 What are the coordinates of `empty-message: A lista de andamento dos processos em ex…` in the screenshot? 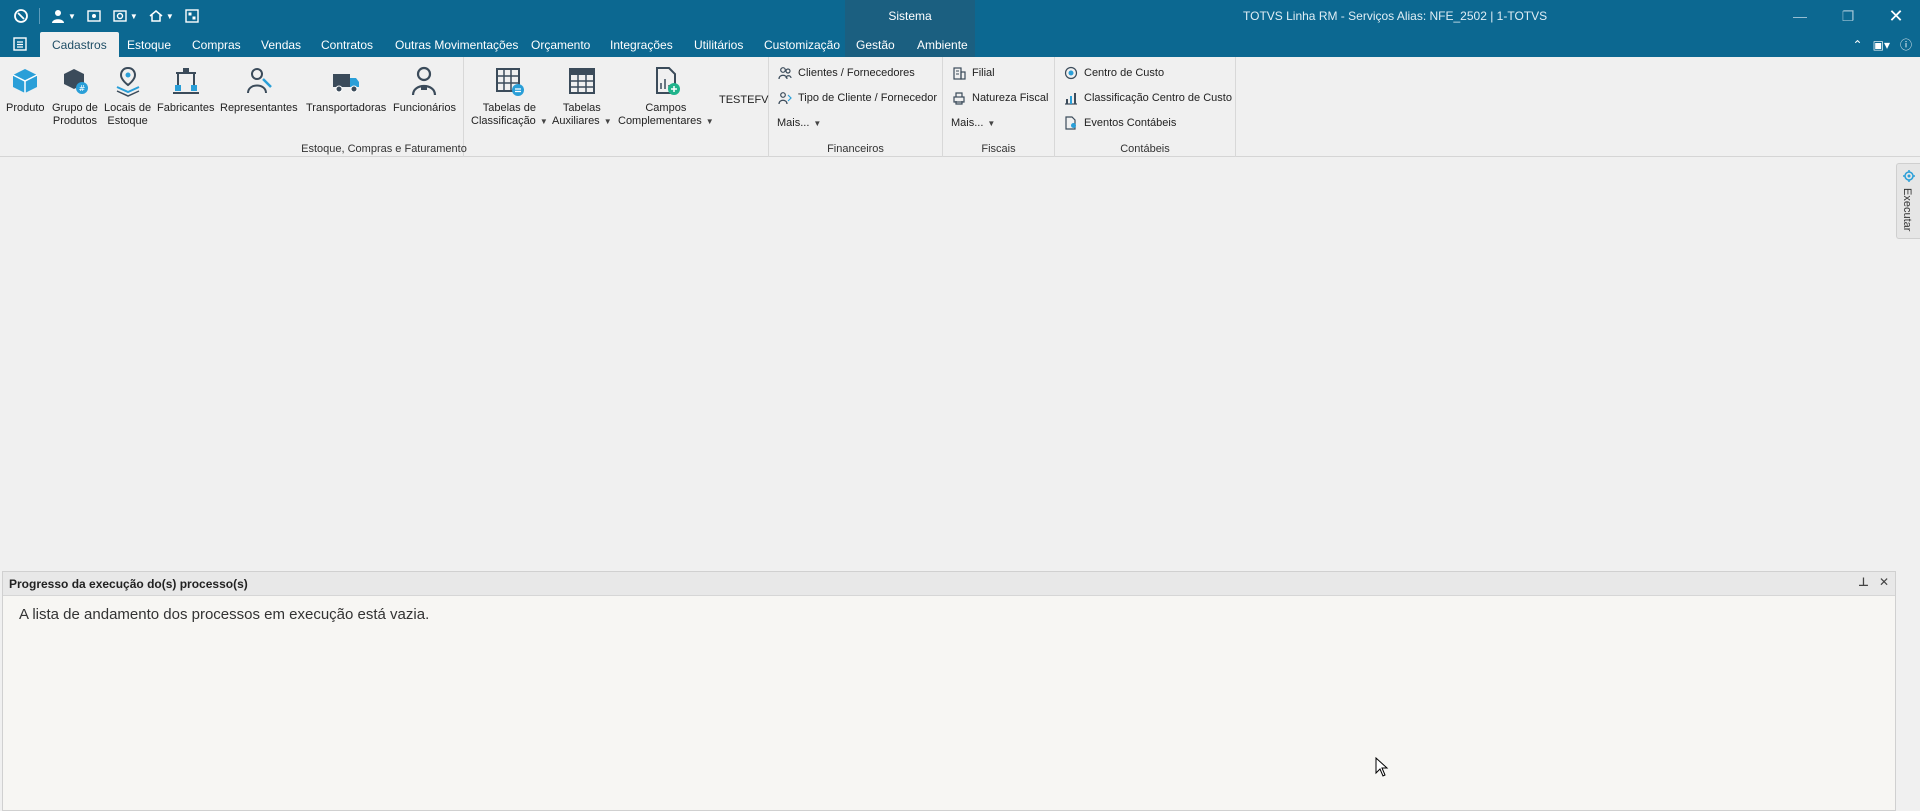 It's located at (224, 614).